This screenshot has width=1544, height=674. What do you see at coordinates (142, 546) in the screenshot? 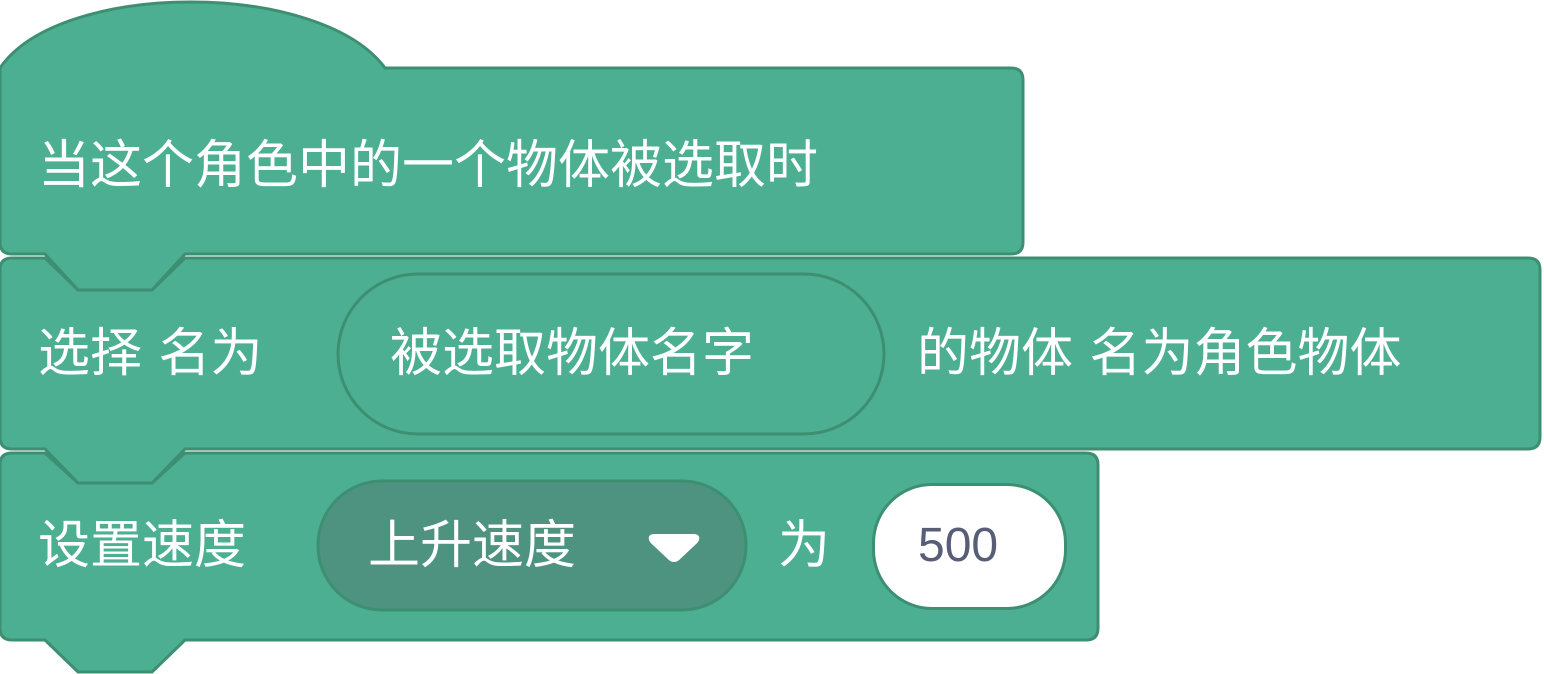
I see `set-speed-prefix: 设置速度` at bounding box center [142, 546].